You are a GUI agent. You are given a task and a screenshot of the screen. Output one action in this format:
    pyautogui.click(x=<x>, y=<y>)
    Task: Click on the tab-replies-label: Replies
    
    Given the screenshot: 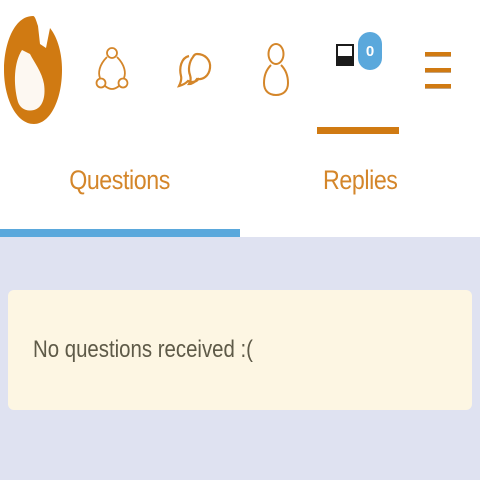 What is the action you would take?
    pyautogui.click(x=360, y=180)
    